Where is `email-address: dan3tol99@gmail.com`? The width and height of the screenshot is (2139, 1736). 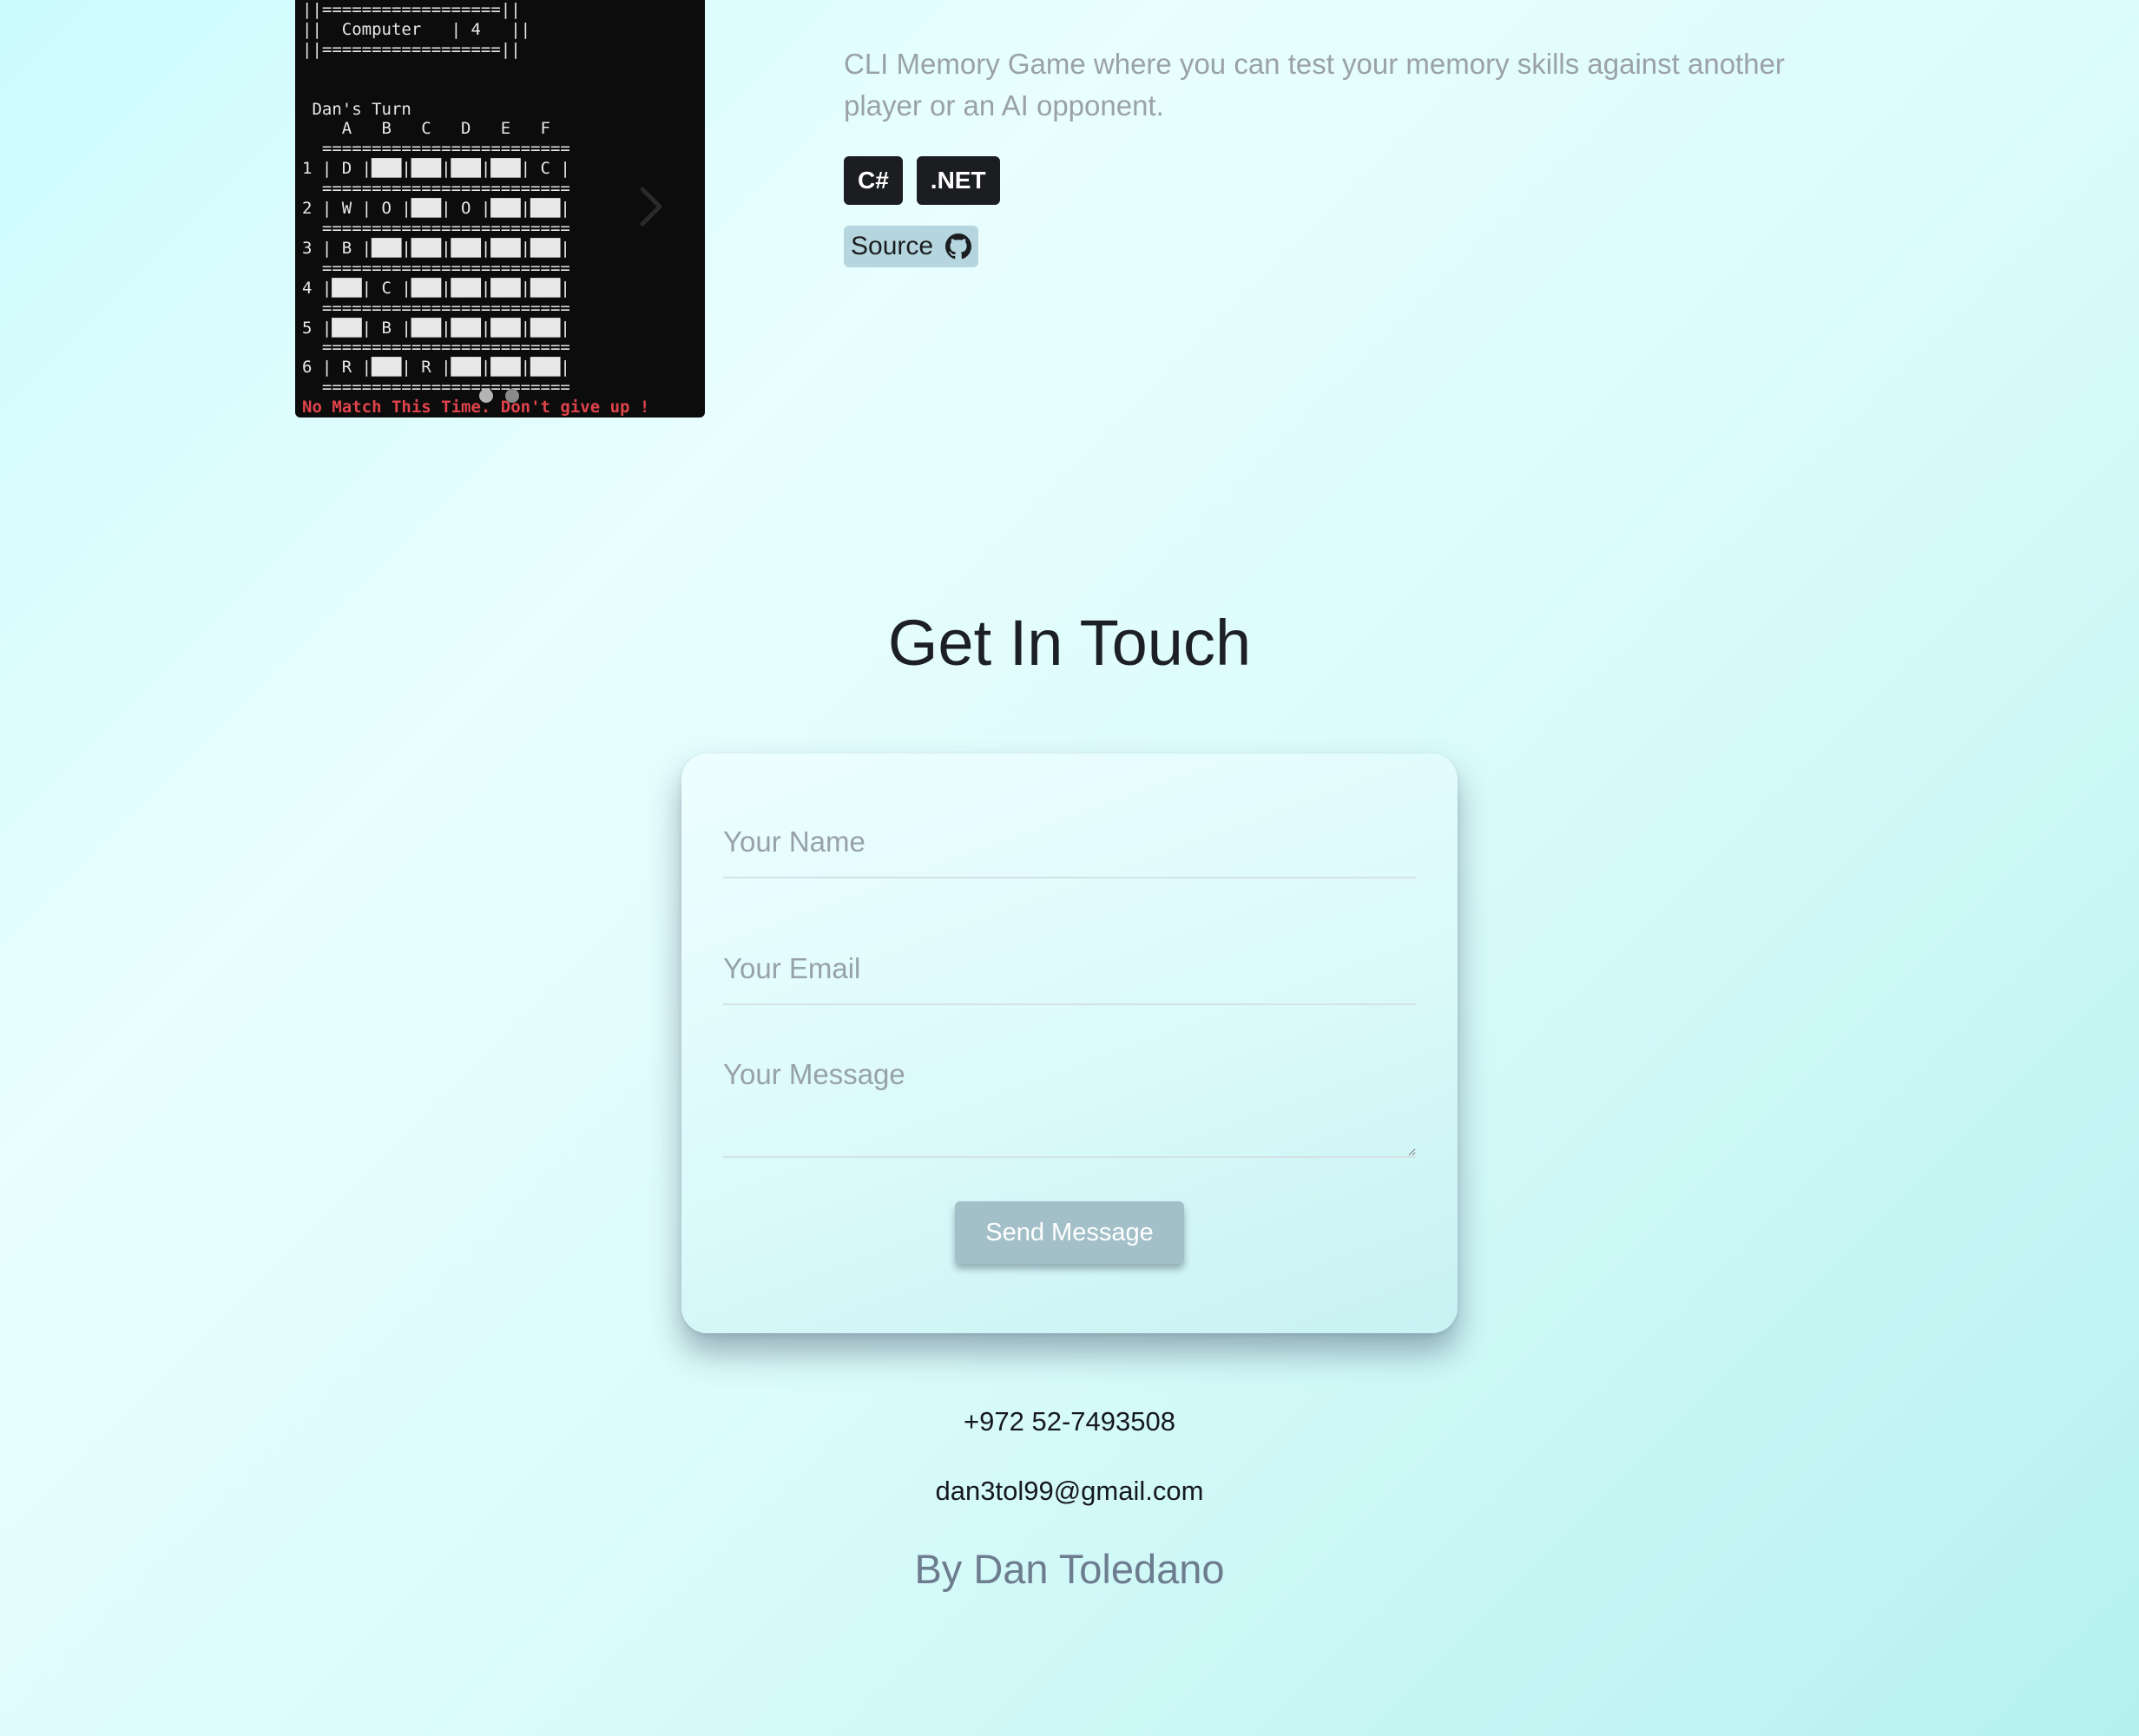
email-address: dan3tol99@gmail.com is located at coordinates (1069, 1491).